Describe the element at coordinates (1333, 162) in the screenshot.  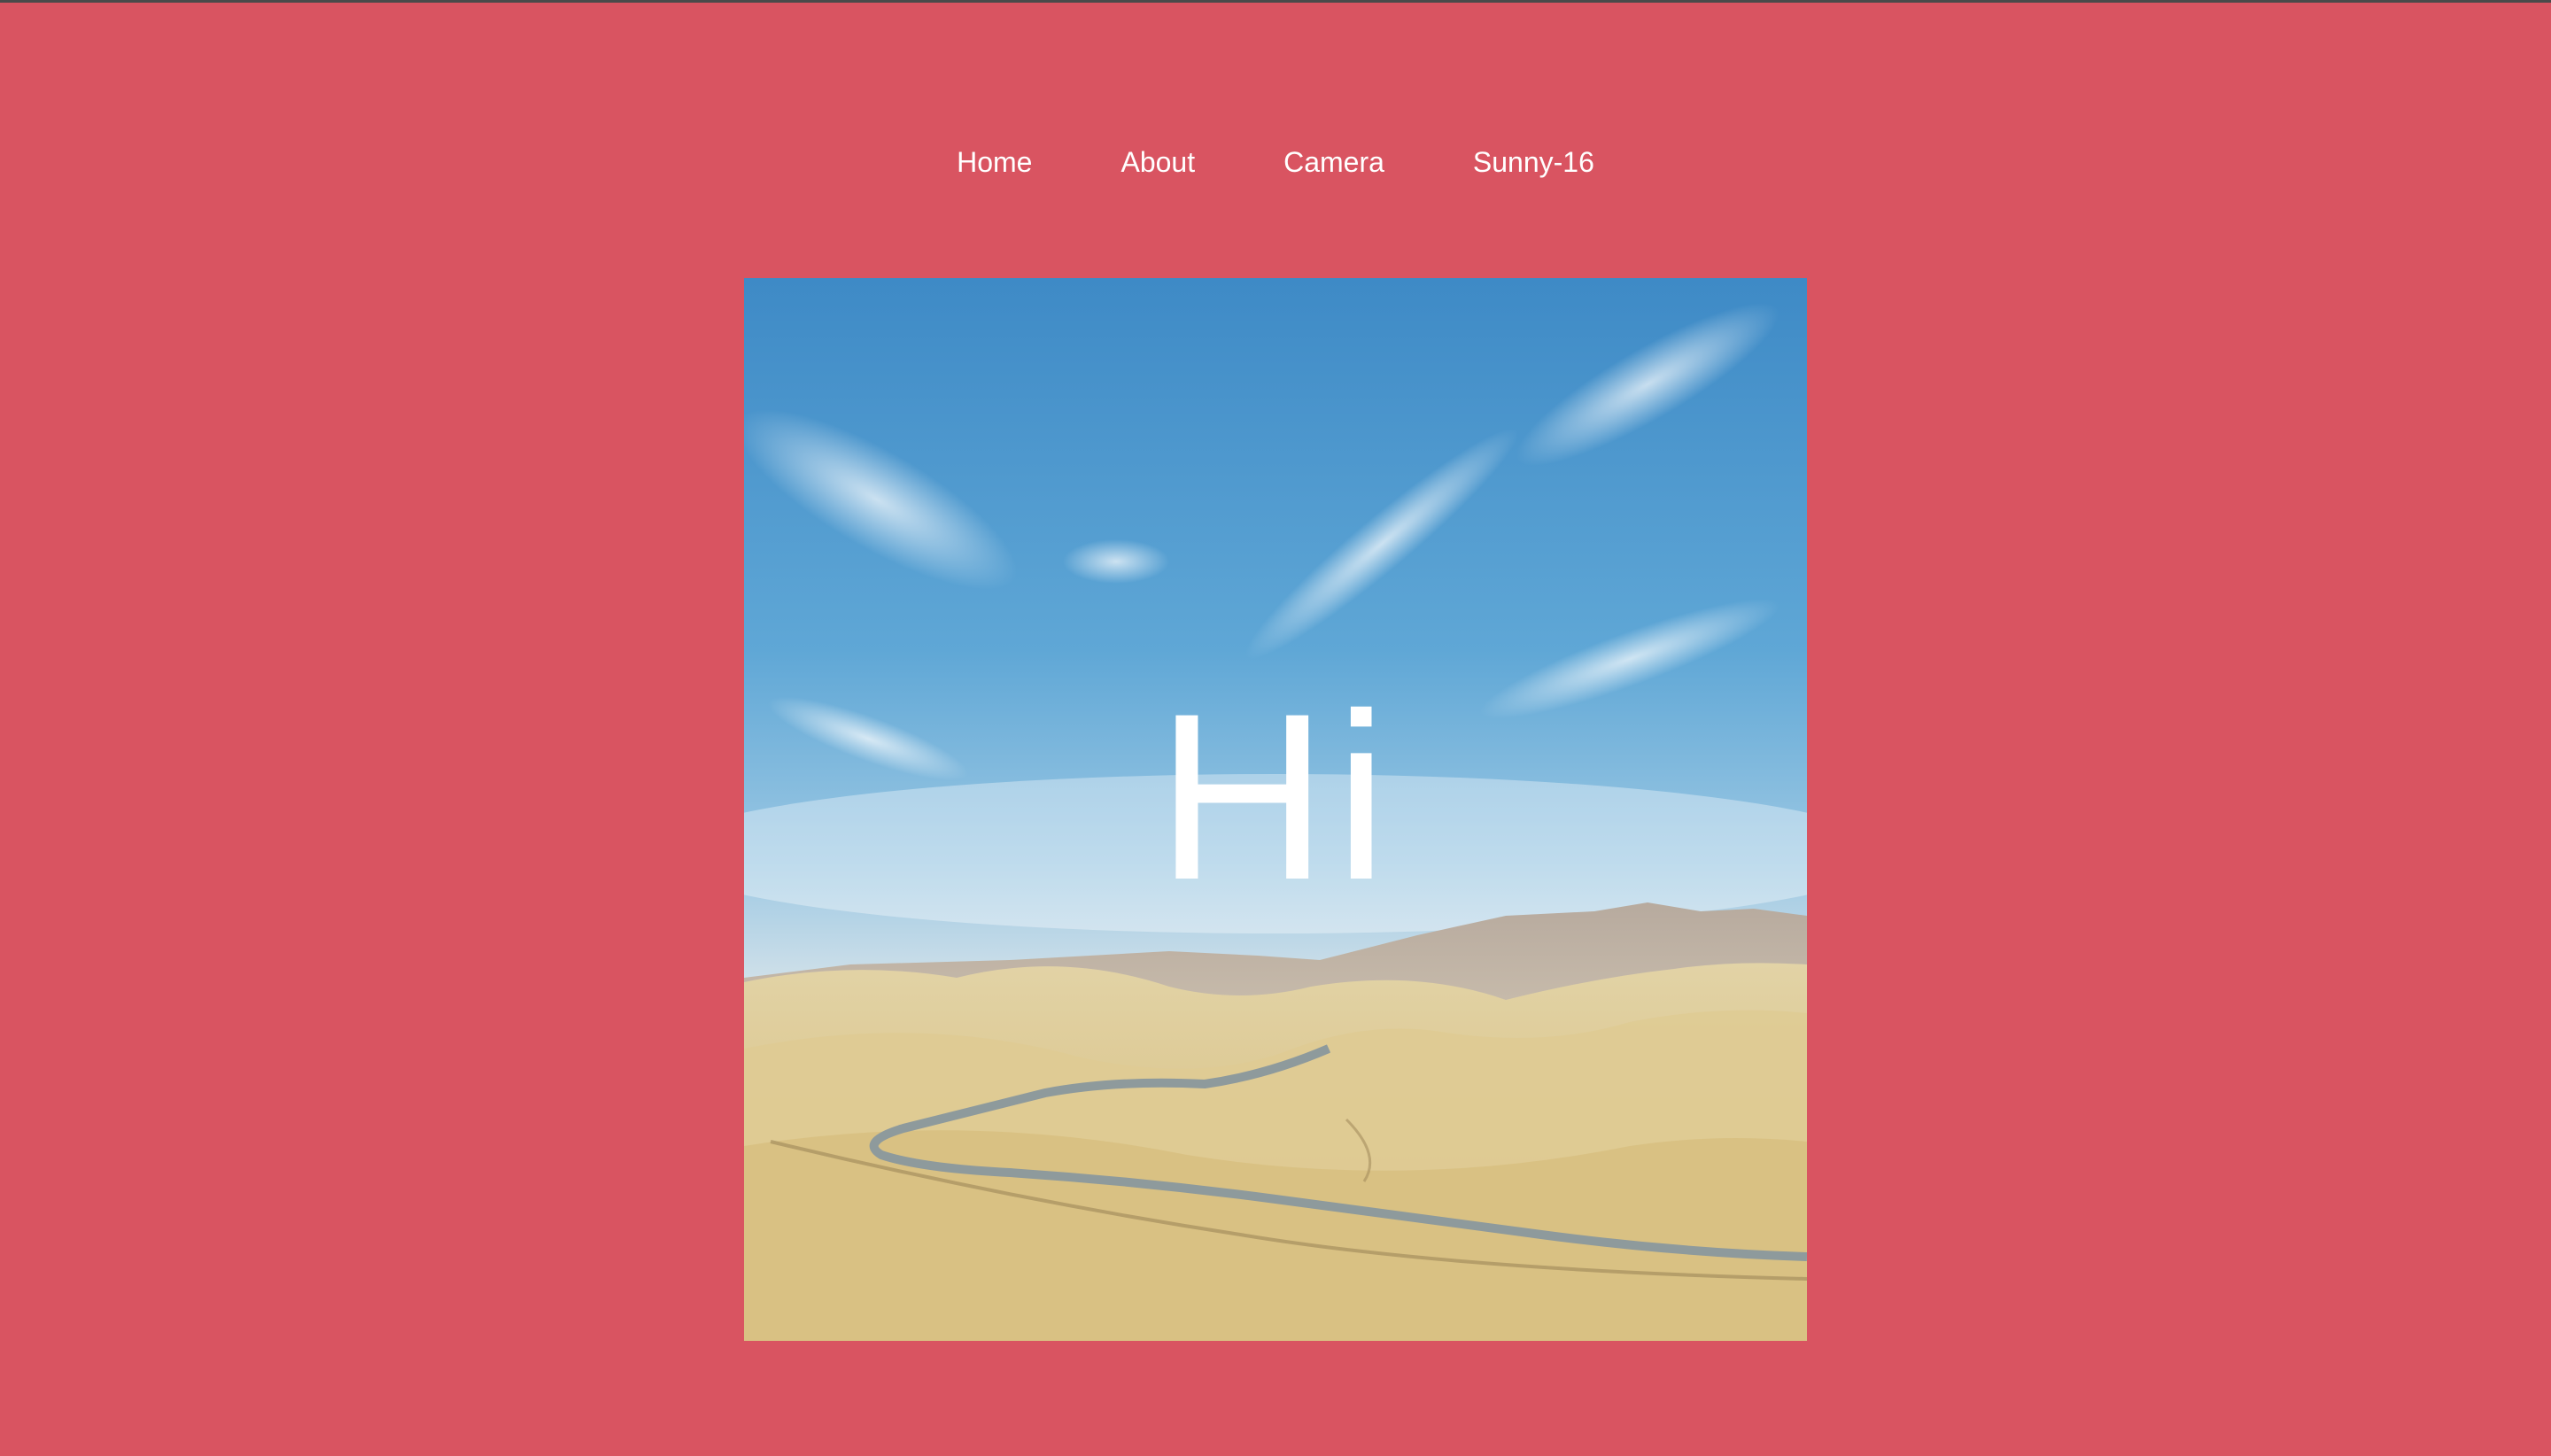
I see `nav-camera: Camera` at that location.